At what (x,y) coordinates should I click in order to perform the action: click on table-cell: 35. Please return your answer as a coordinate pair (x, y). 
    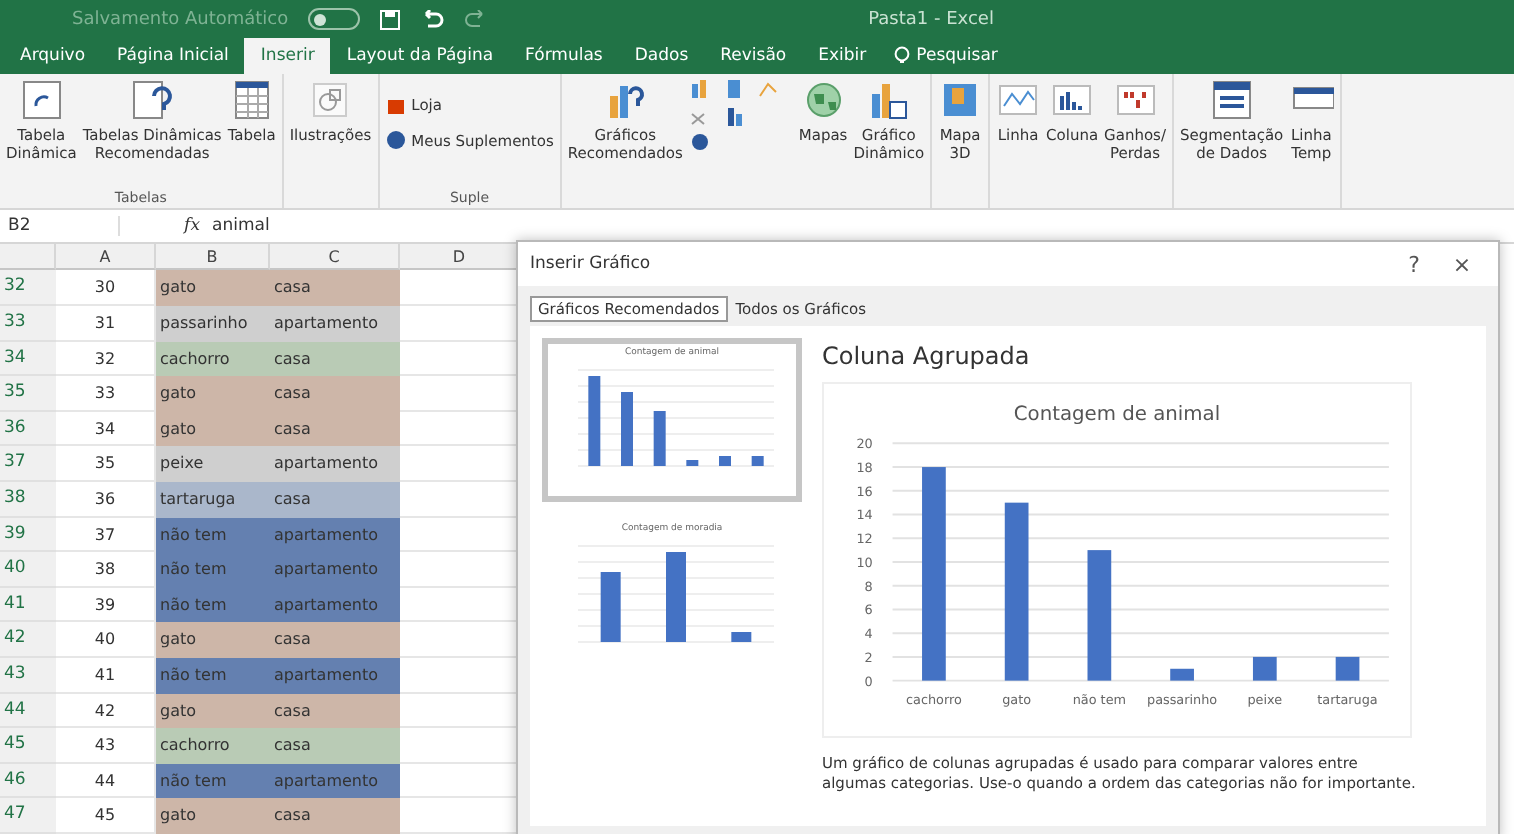
    Looking at the image, I should click on (106, 464).